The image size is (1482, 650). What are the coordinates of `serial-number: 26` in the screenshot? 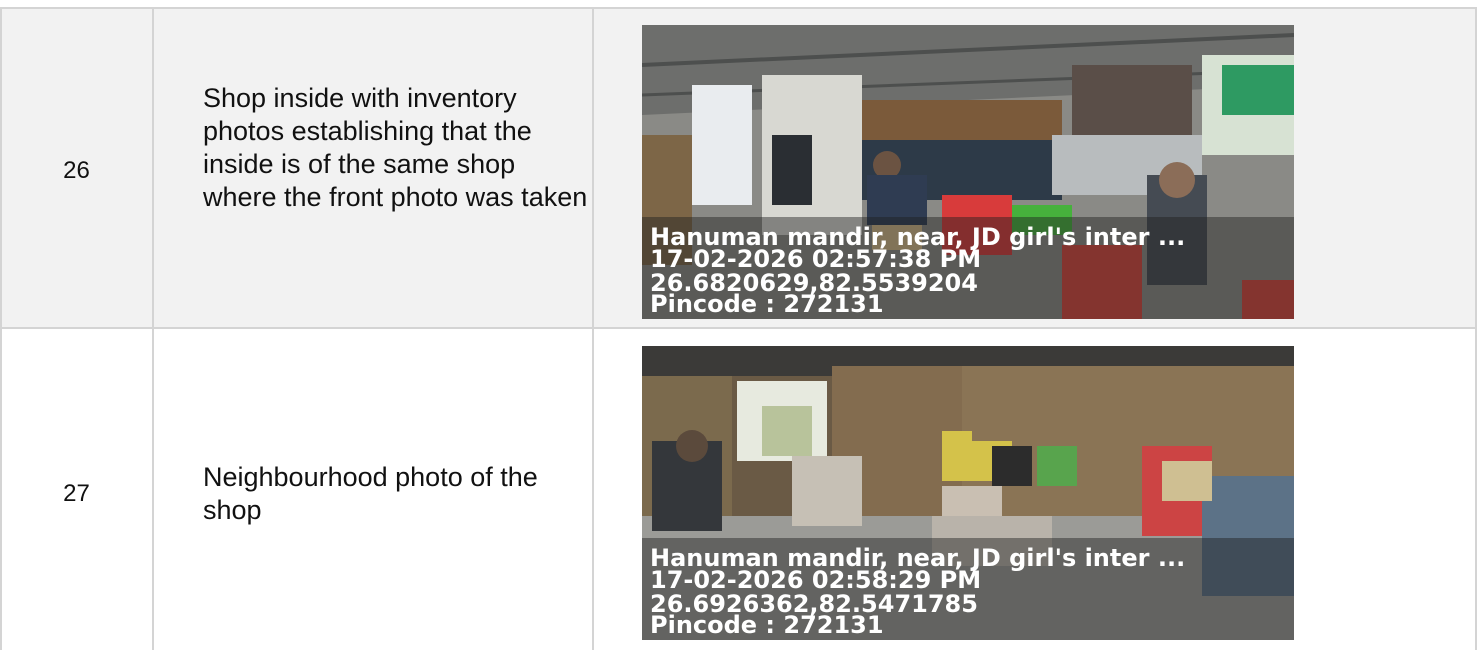 It's located at (76, 170).